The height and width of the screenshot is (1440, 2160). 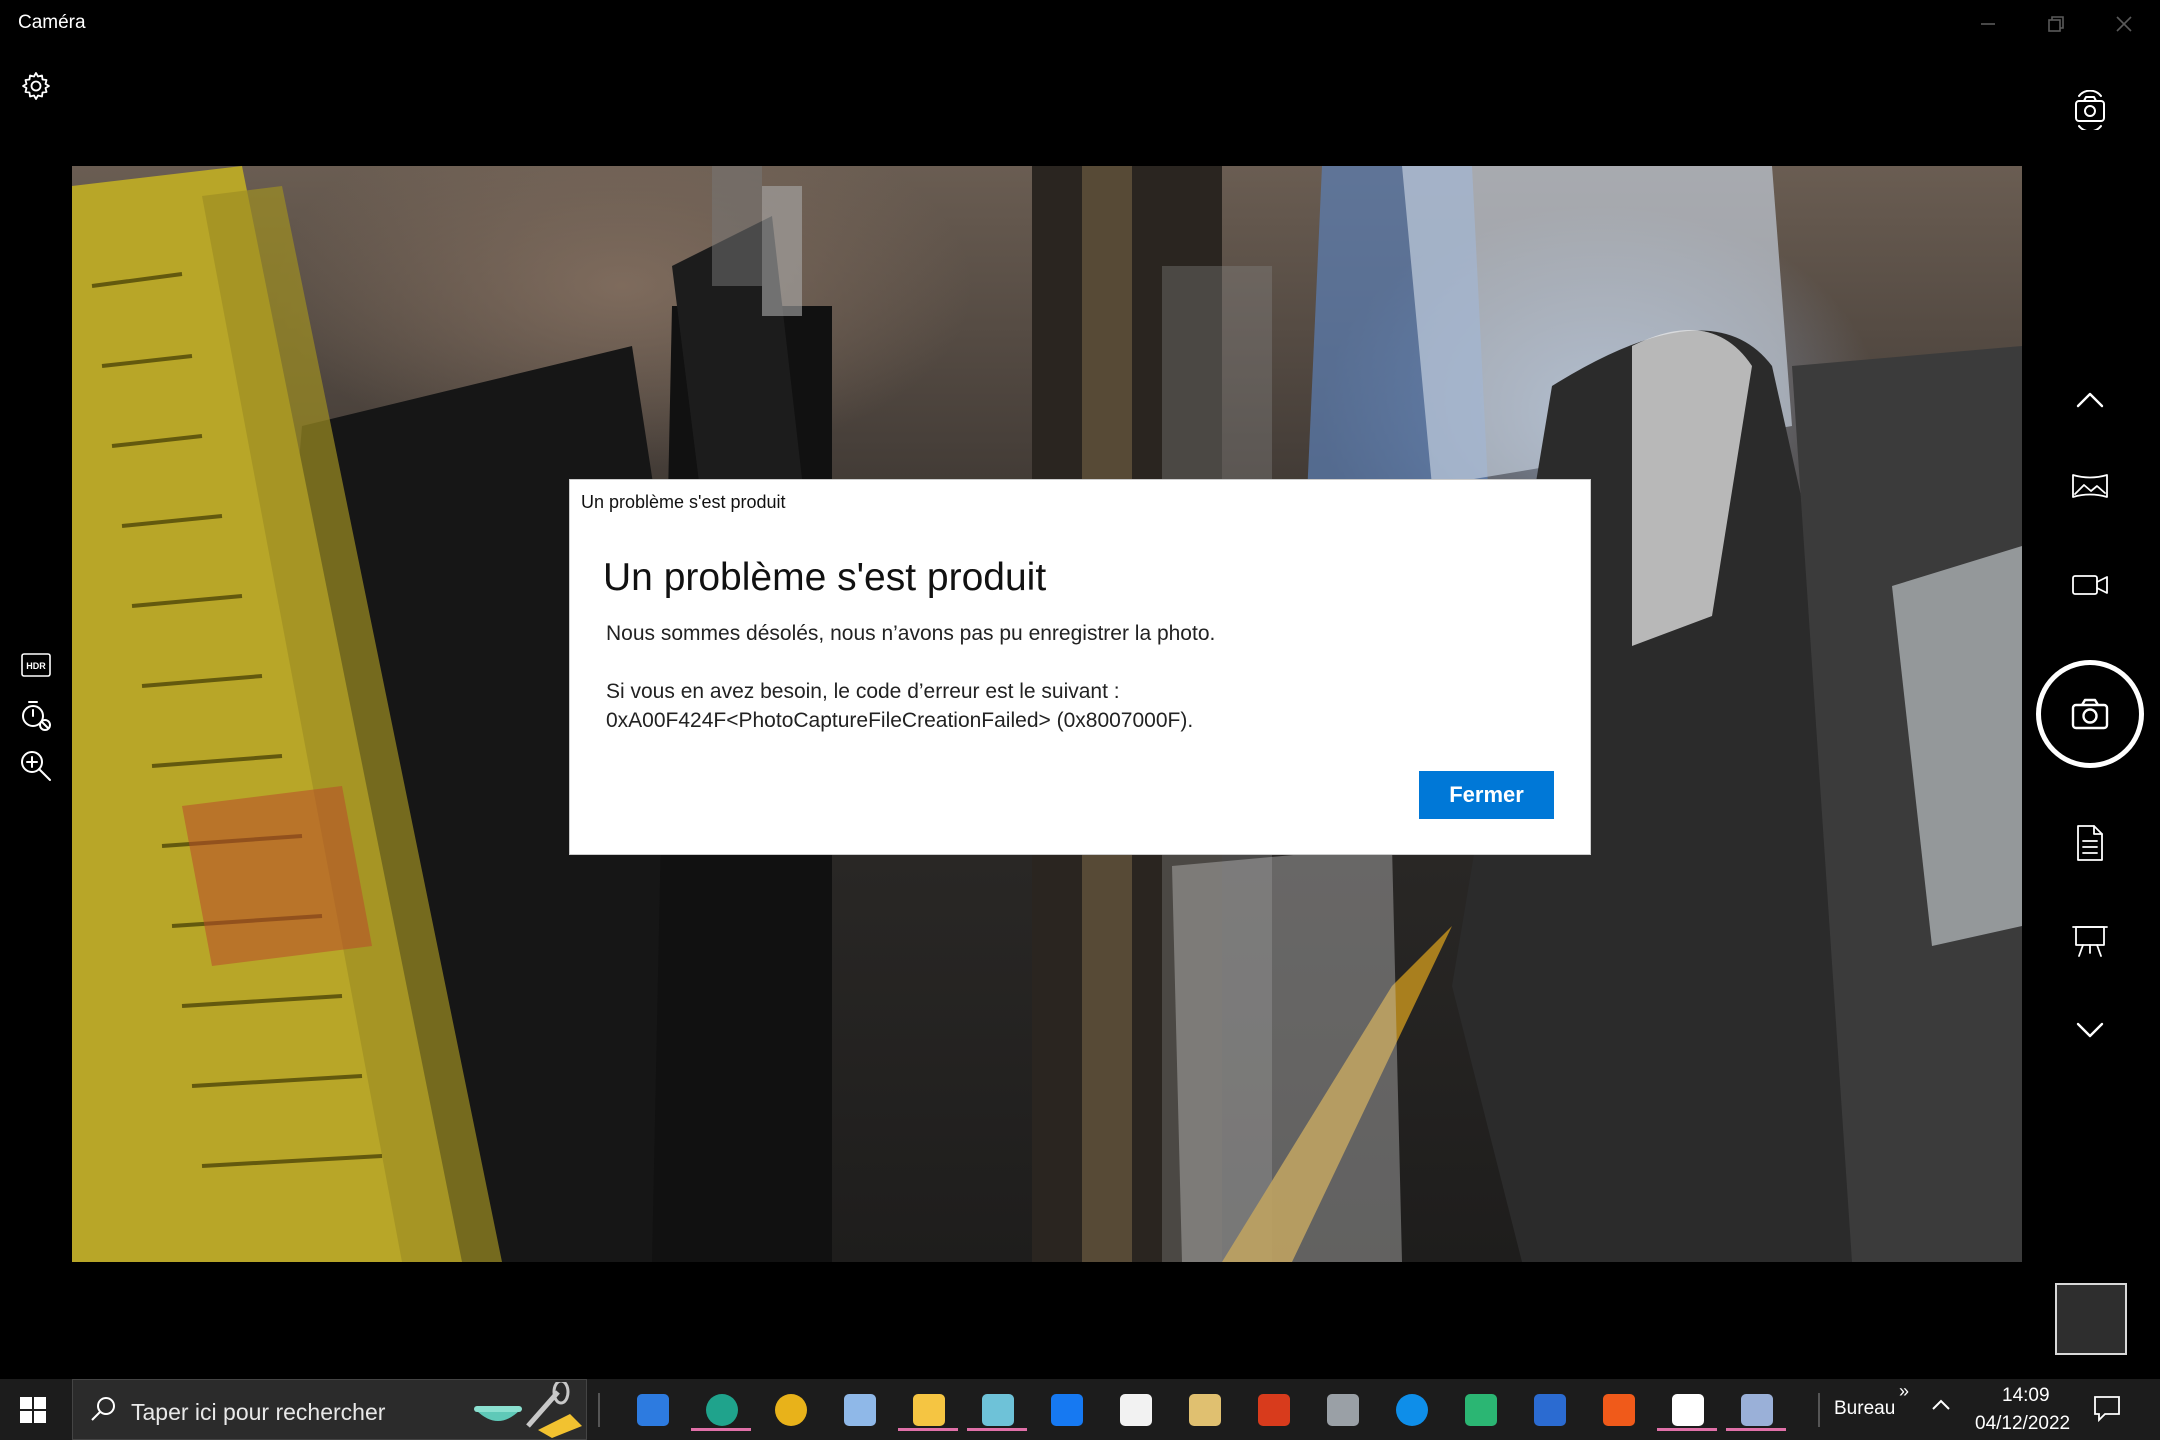 I want to click on modes-up-button, so click(x=2090, y=400).